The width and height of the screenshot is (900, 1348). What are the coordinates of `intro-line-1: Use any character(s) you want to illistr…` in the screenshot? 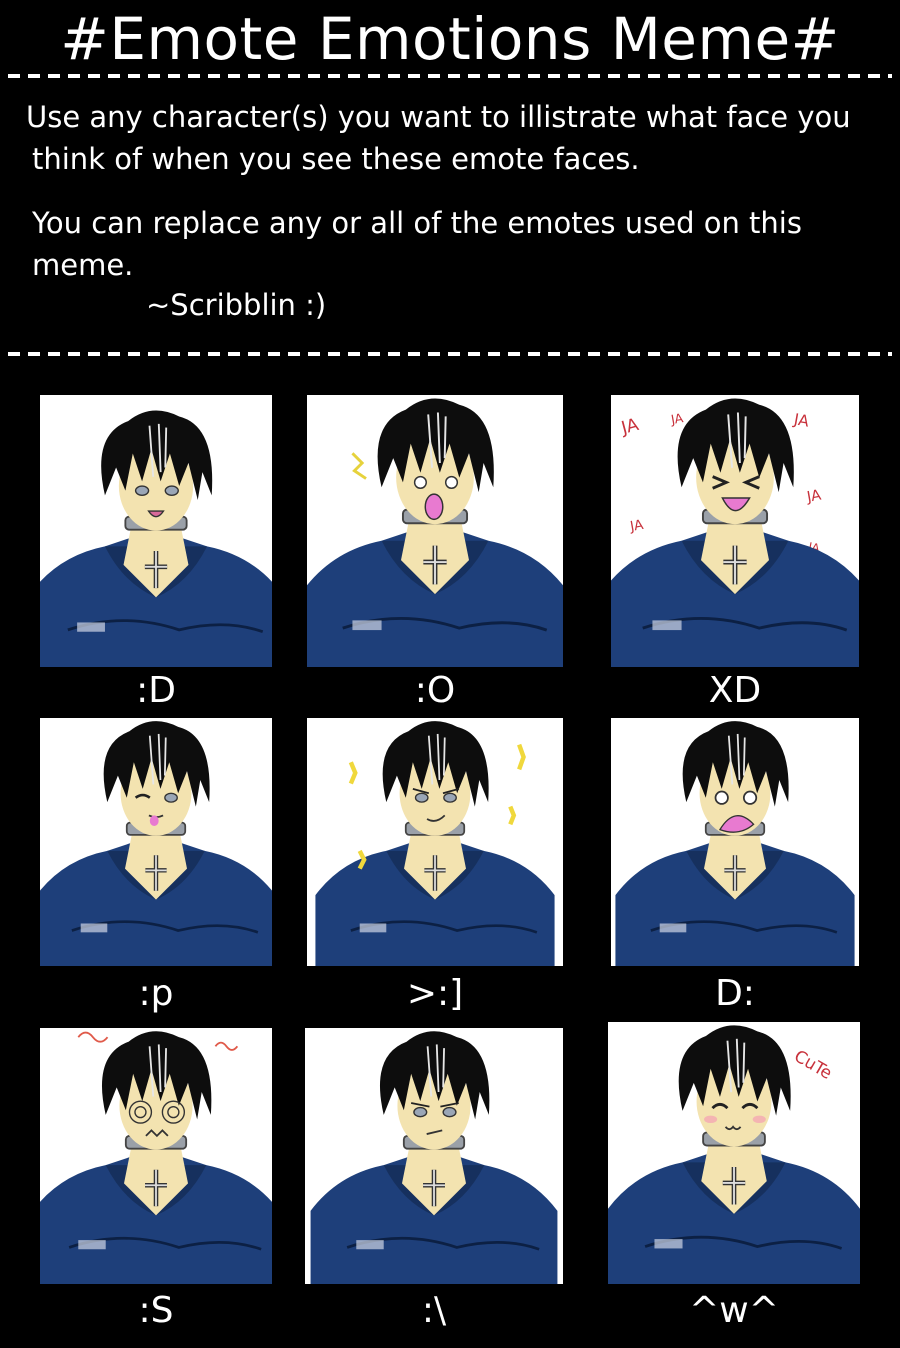 It's located at (438, 117).